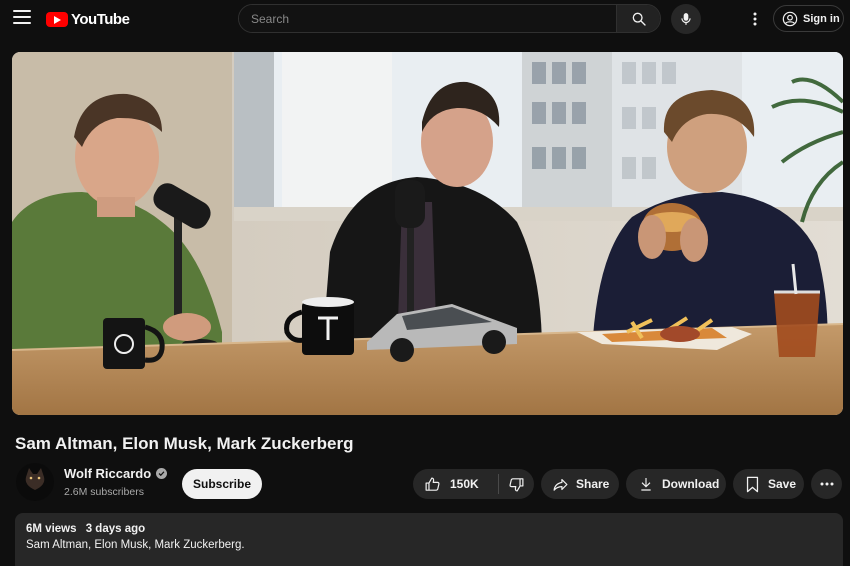  Describe the element at coordinates (115, 529) in the screenshot. I see `upload-date: 3 days ago` at that location.